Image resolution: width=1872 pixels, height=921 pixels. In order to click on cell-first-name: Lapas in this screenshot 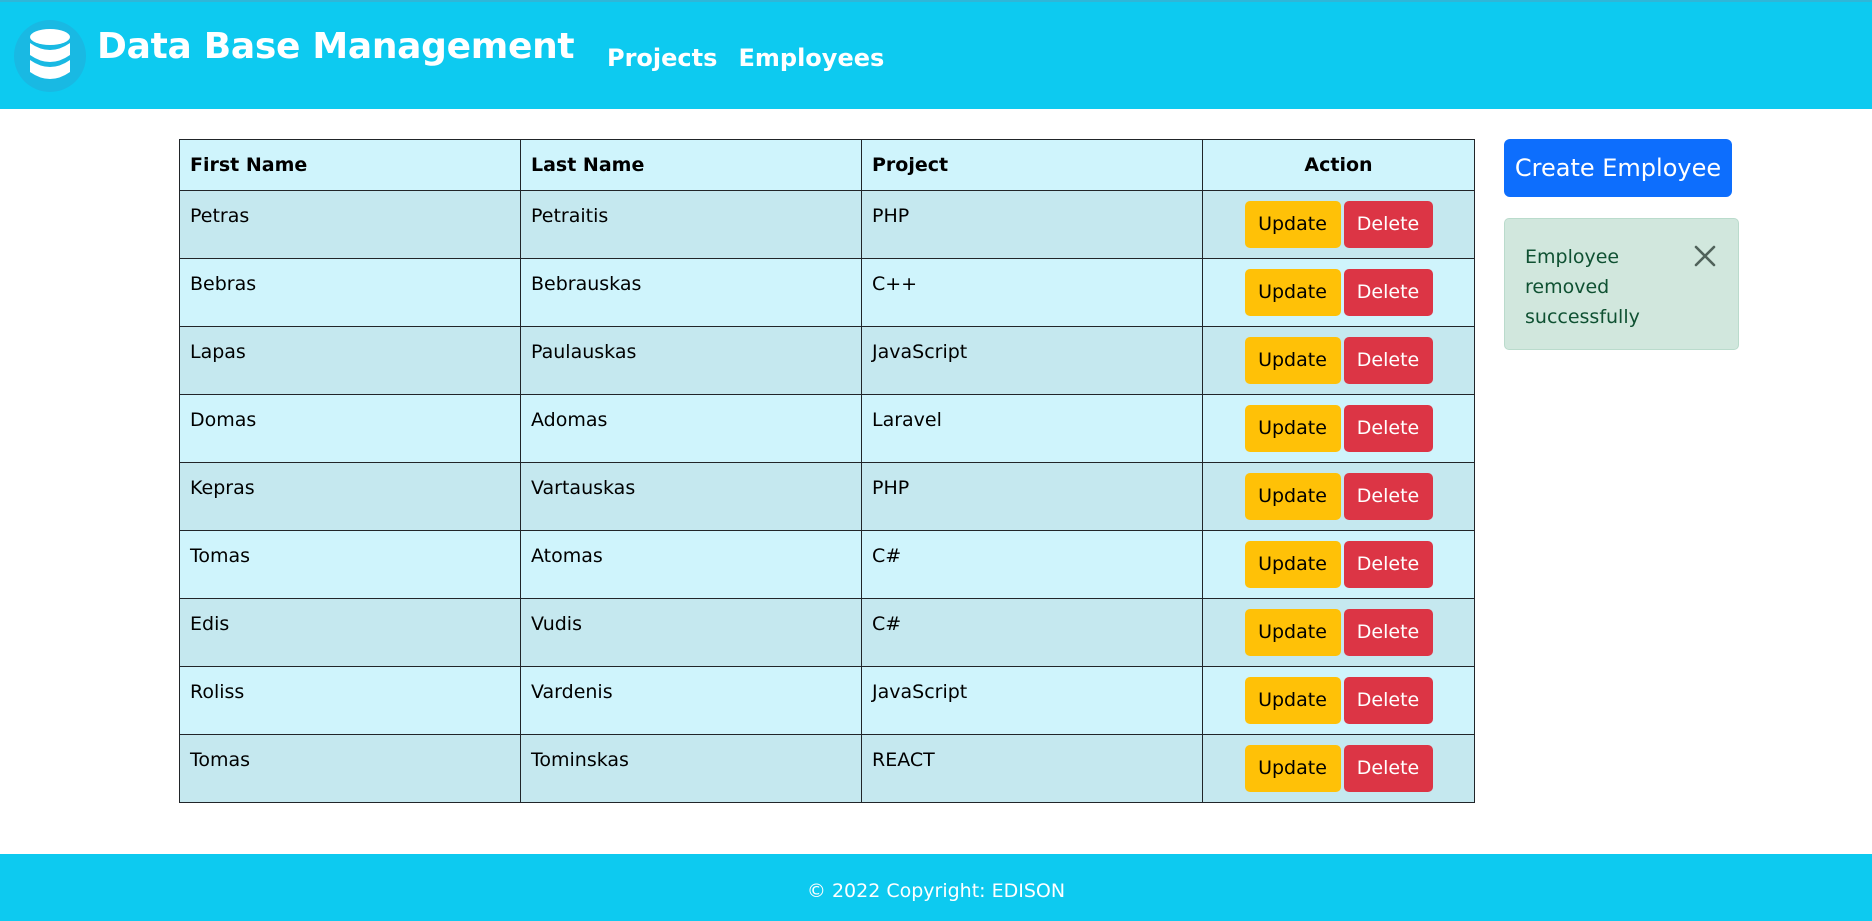, I will do `click(350, 360)`.